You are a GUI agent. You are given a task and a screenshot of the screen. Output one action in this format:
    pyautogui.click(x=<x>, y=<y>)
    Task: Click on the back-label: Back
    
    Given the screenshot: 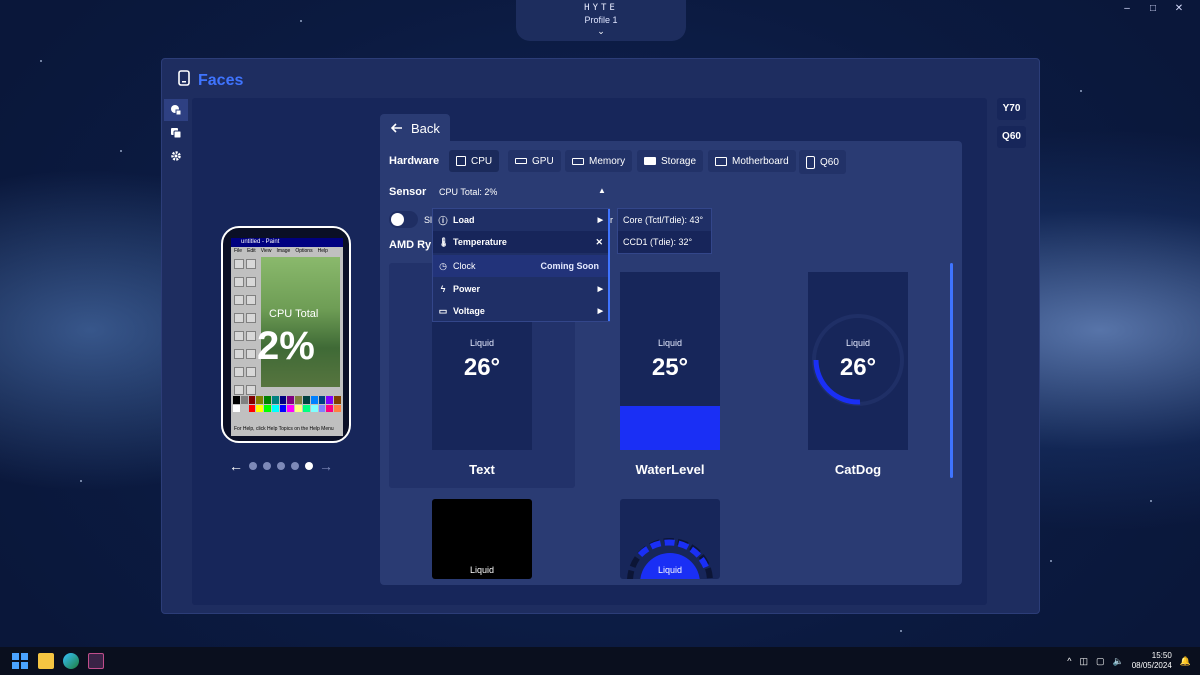 What is the action you would take?
    pyautogui.click(x=425, y=128)
    